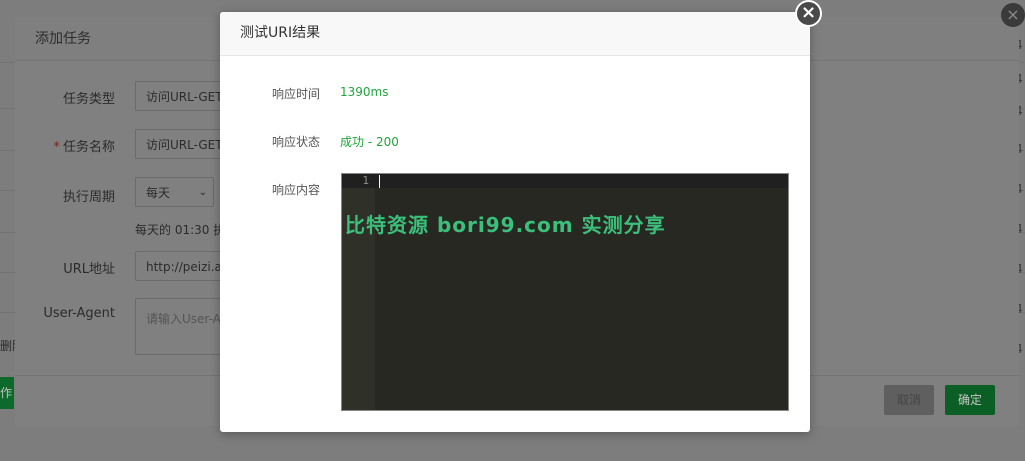 Image resolution: width=1025 pixels, height=461 pixels. I want to click on task-type-select: 访问URL-GET, so click(180, 96).